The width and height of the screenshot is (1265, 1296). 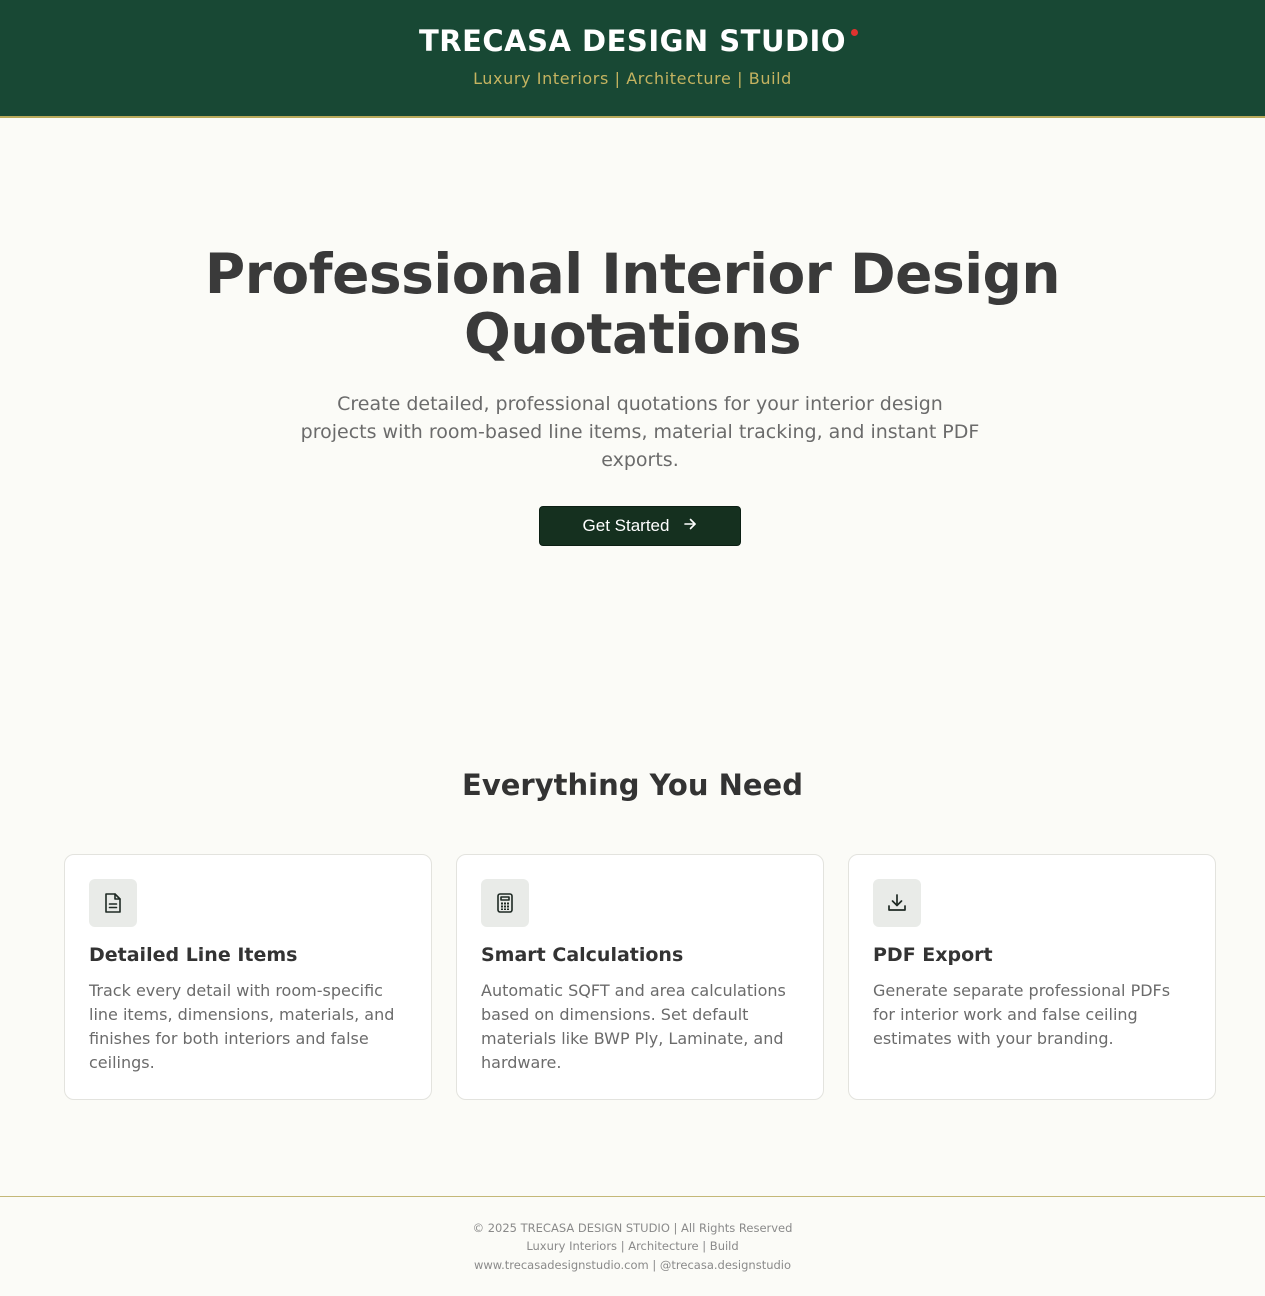 What do you see at coordinates (505, 903) in the screenshot?
I see `calculator-icon` at bounding box center [505, 903].